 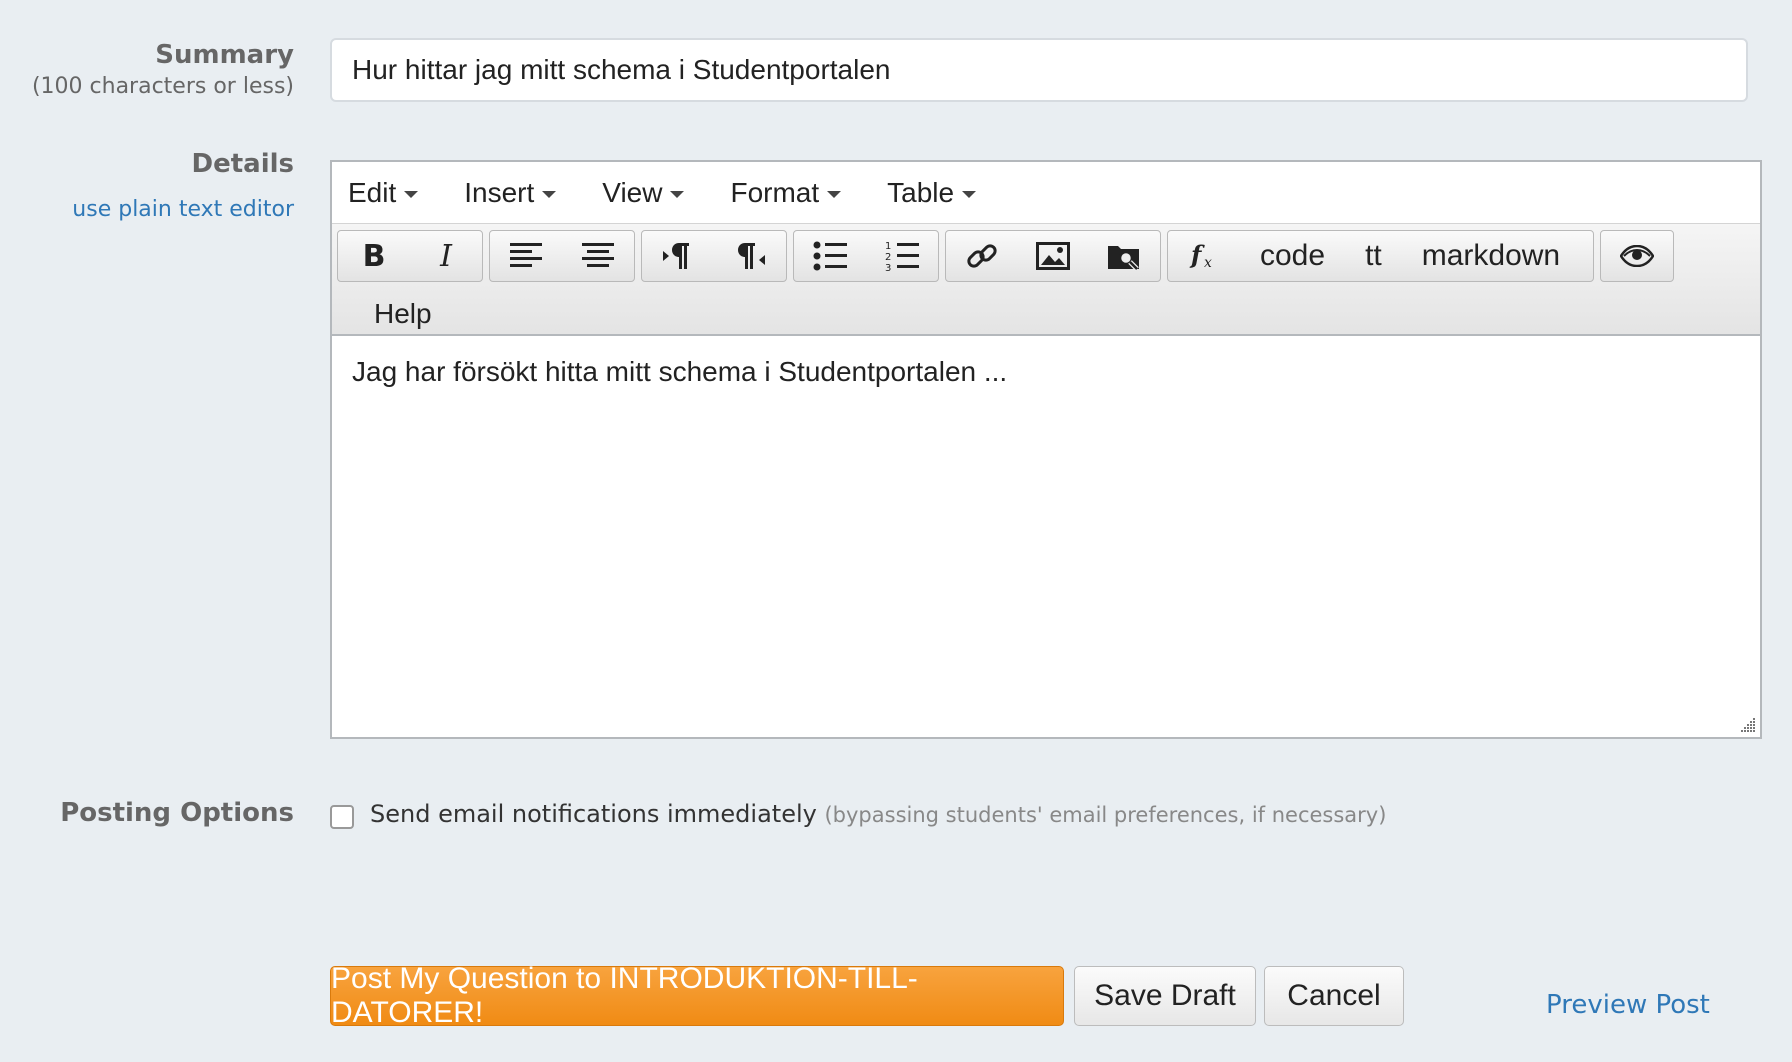 I want to click on svg-text: f, so click(x=1197, y=255).